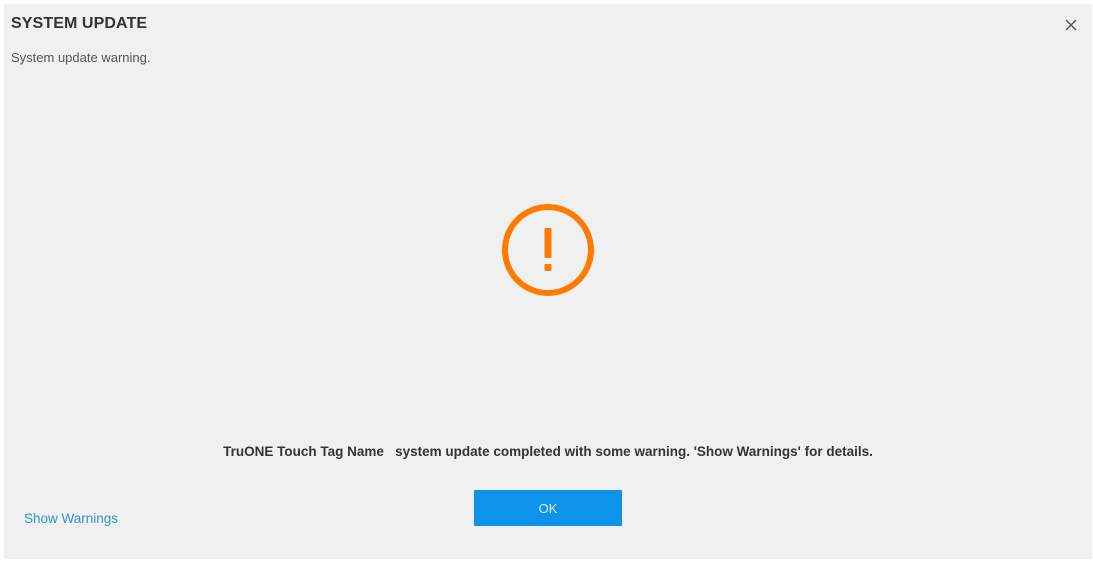 The width and height of the screenshot is (1093, 563). I want to click on dialog-title: SYSTEM UPDATE, so click(79, 23).